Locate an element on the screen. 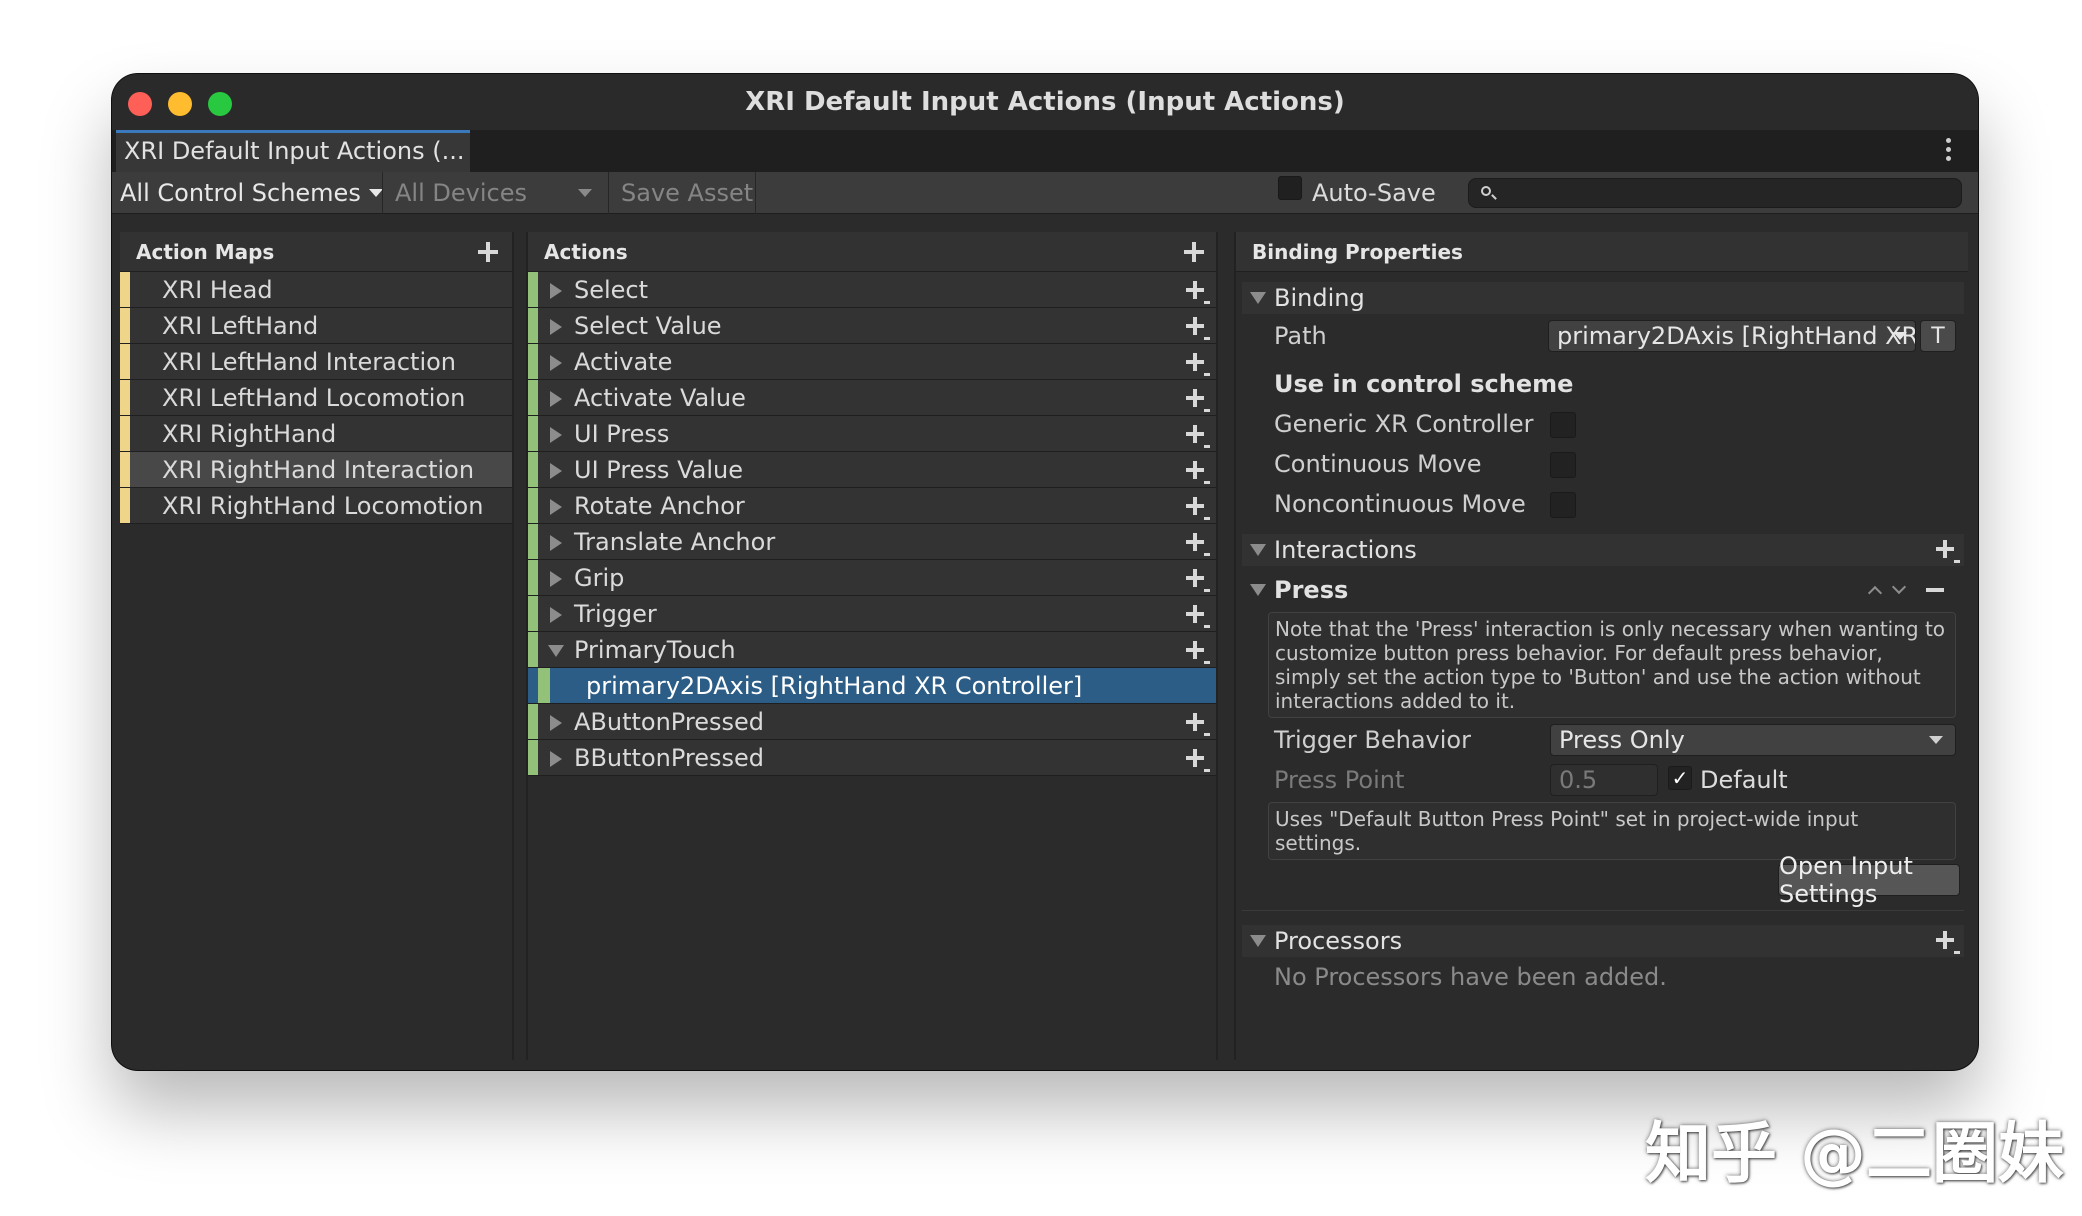 This screenshot has width=2082, height=1216. action-item: BButtonPressed is located at coordinates (872, 758).